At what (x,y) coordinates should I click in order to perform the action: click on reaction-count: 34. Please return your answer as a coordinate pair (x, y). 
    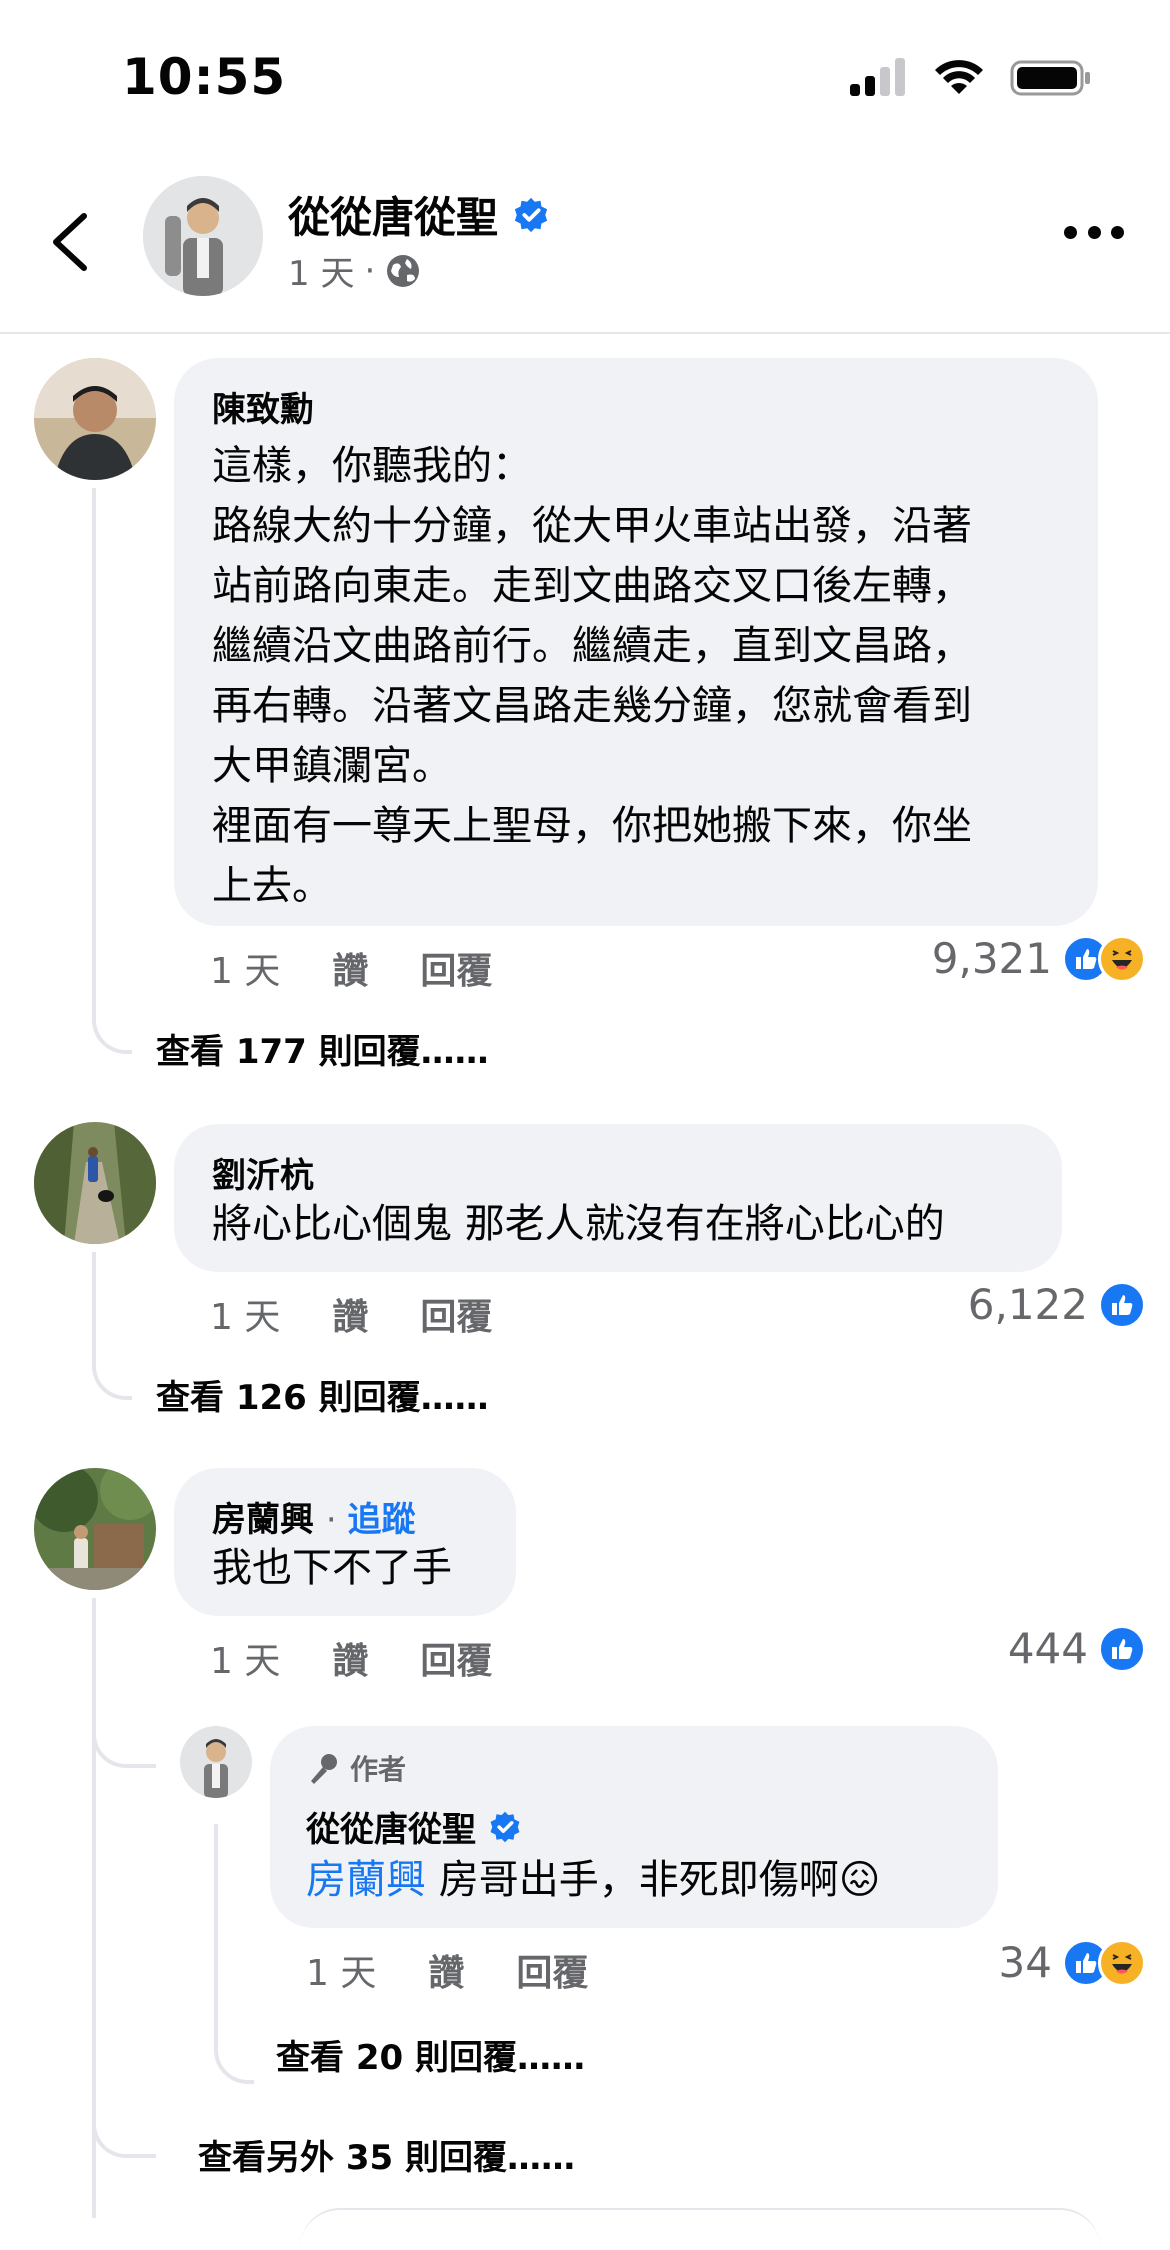
    Looking at the image, I should click on (1025, 1962).